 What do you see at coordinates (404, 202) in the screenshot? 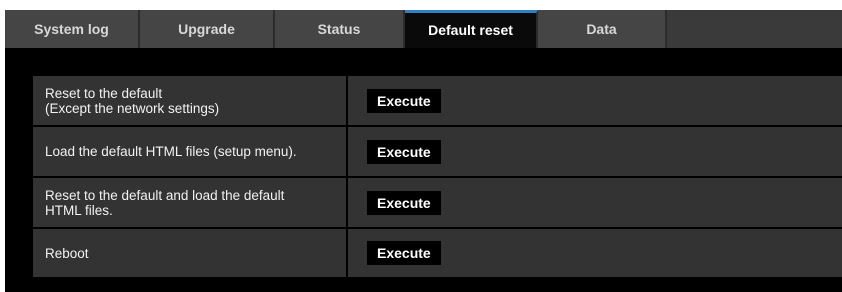
I see `reset-and-load-execute-button: Execute` at bounding box center [404, 202].